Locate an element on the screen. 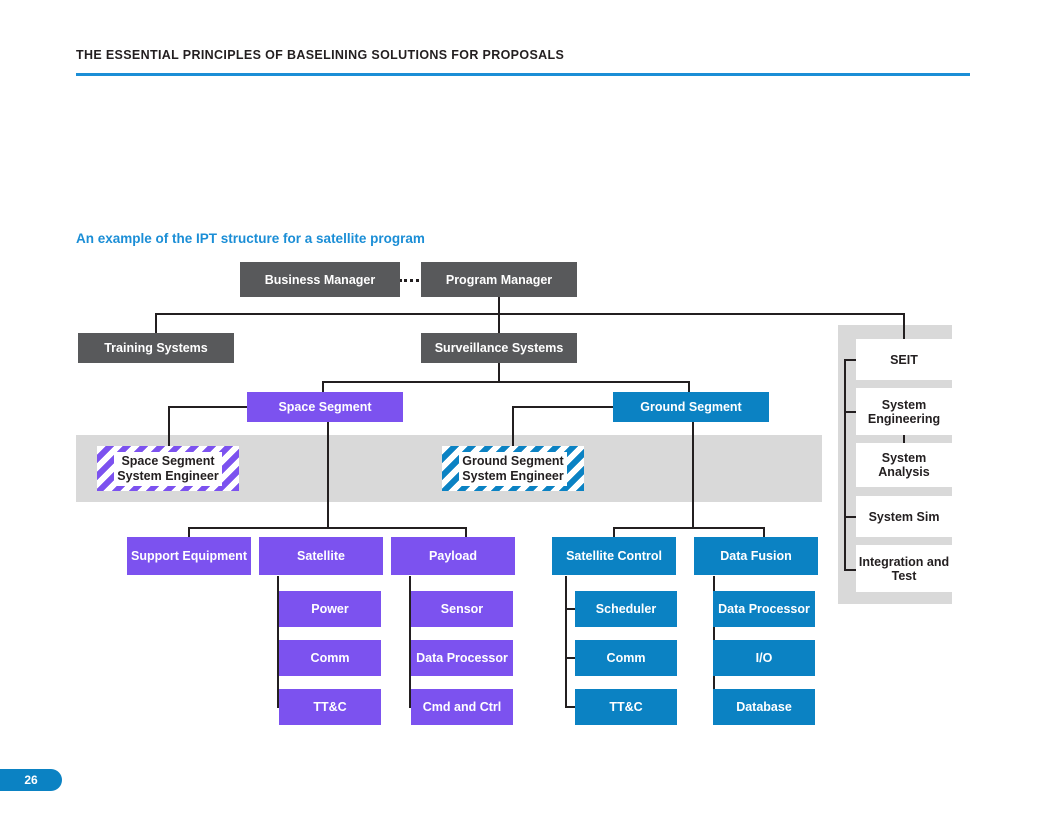 Image resolution: width=1045 pixels, height=825 pixels. node-label: Program Manager is located at coordinates (499, 279).